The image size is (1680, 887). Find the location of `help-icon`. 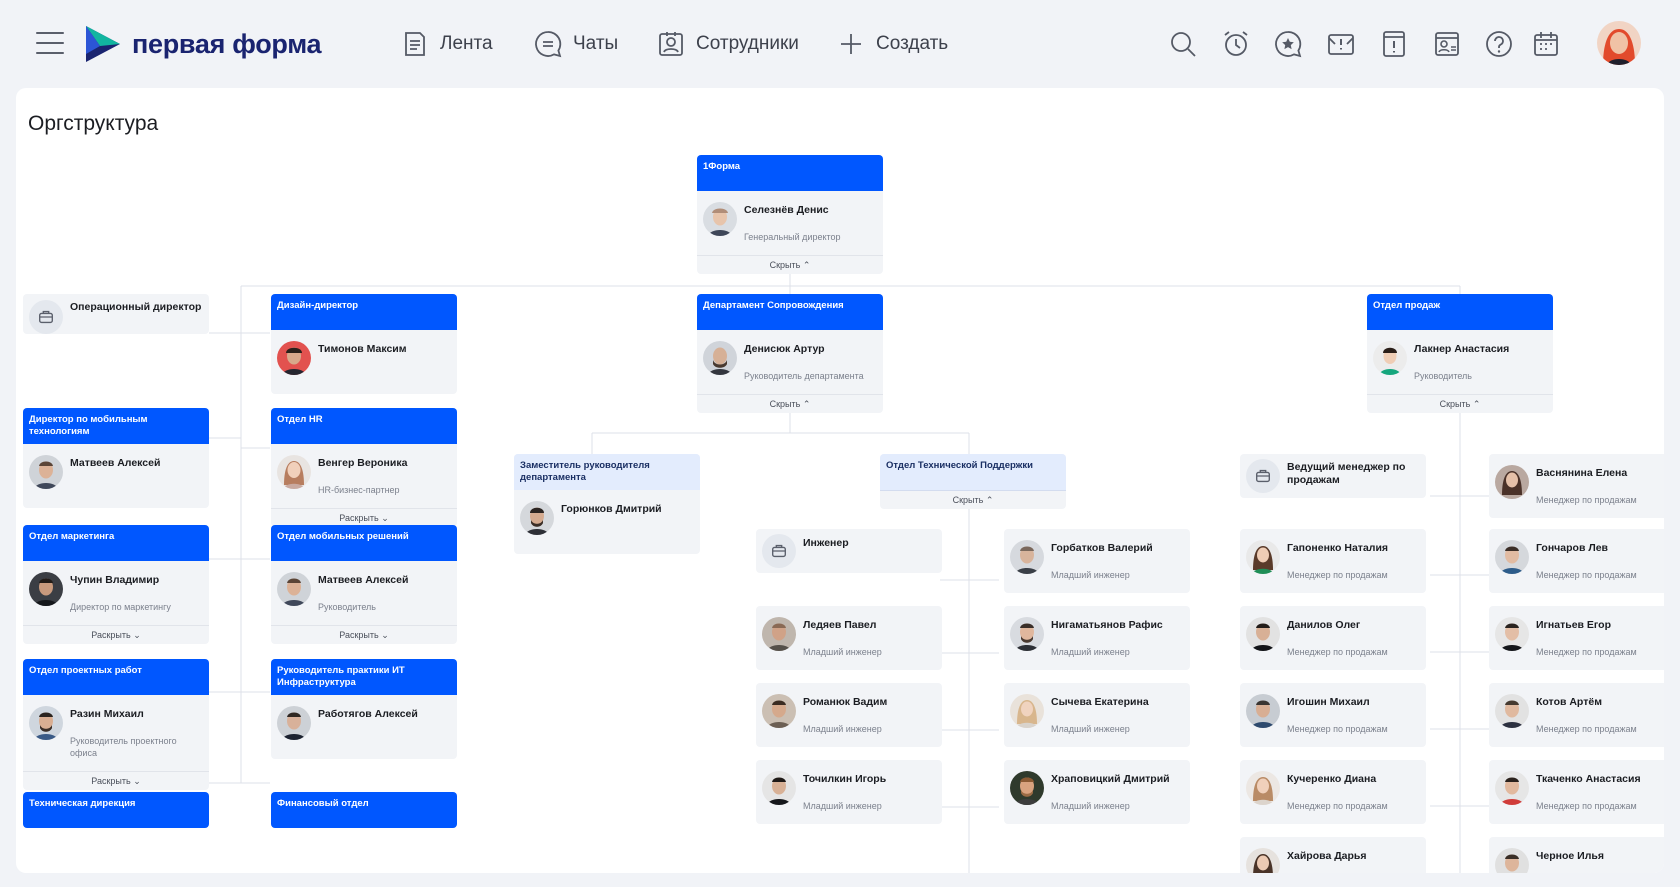

help-icon is located at coordinates (1499, 44).